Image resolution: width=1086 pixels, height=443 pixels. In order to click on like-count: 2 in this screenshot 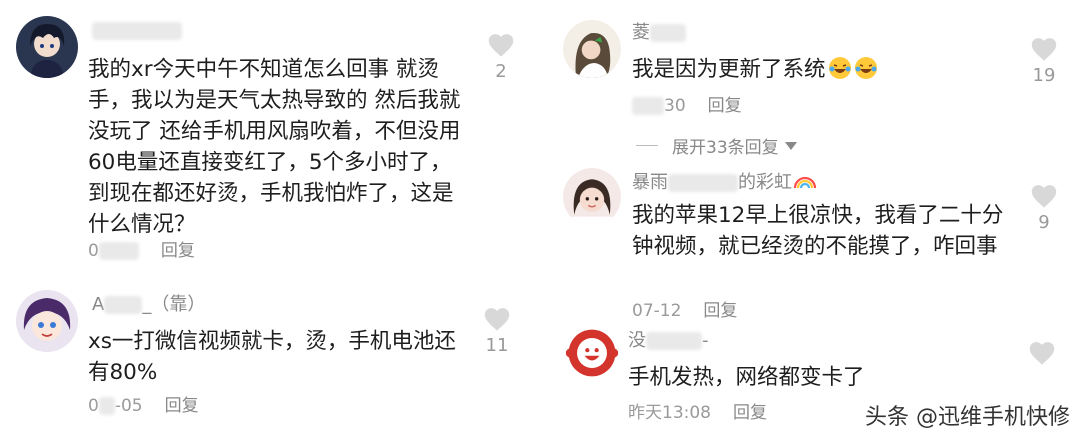, I will do `click(501, 71)`.